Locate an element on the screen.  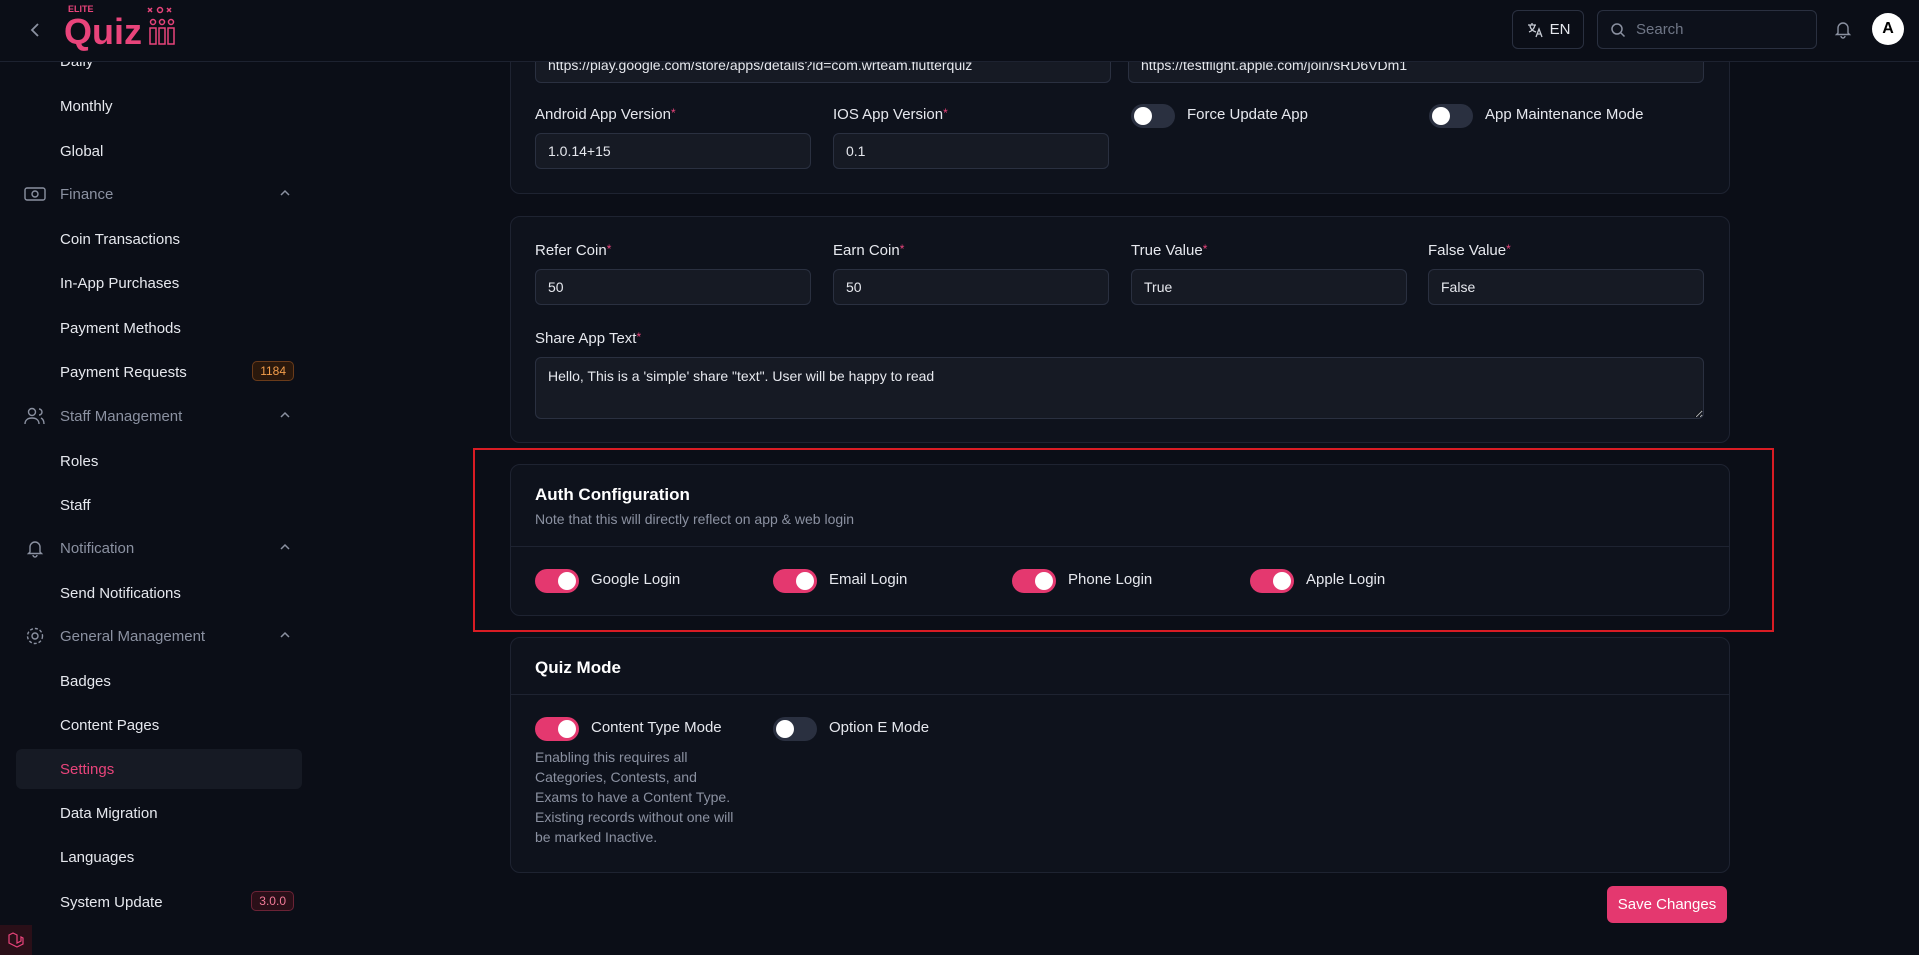
ios-version-label: IOS App Version* is located at coordinates (890, 114).